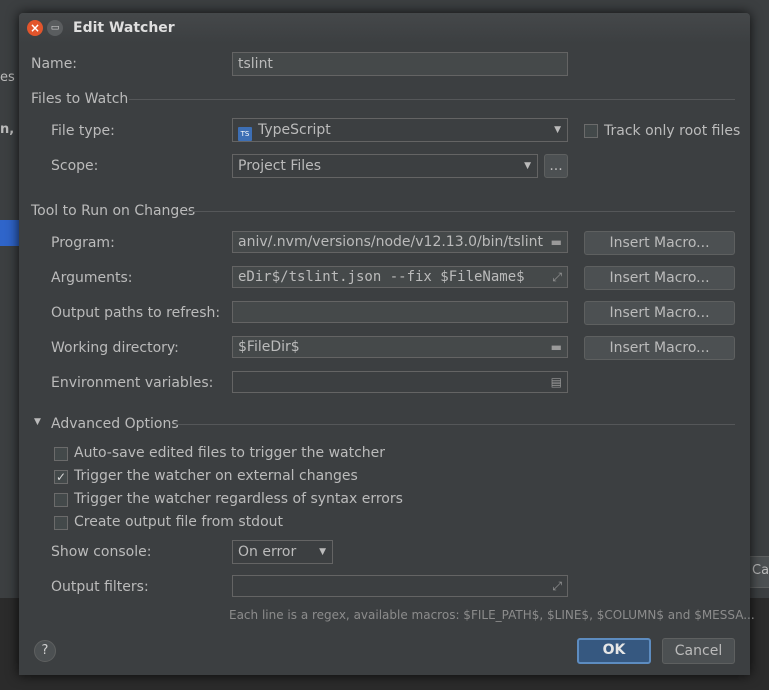 This screenshot has height=690, width=769. What do you see at coordinates (400, 347) in the screenshot?
I see `working-directory-input: $FileDir$ ▬` at bounding box center [400, 347].